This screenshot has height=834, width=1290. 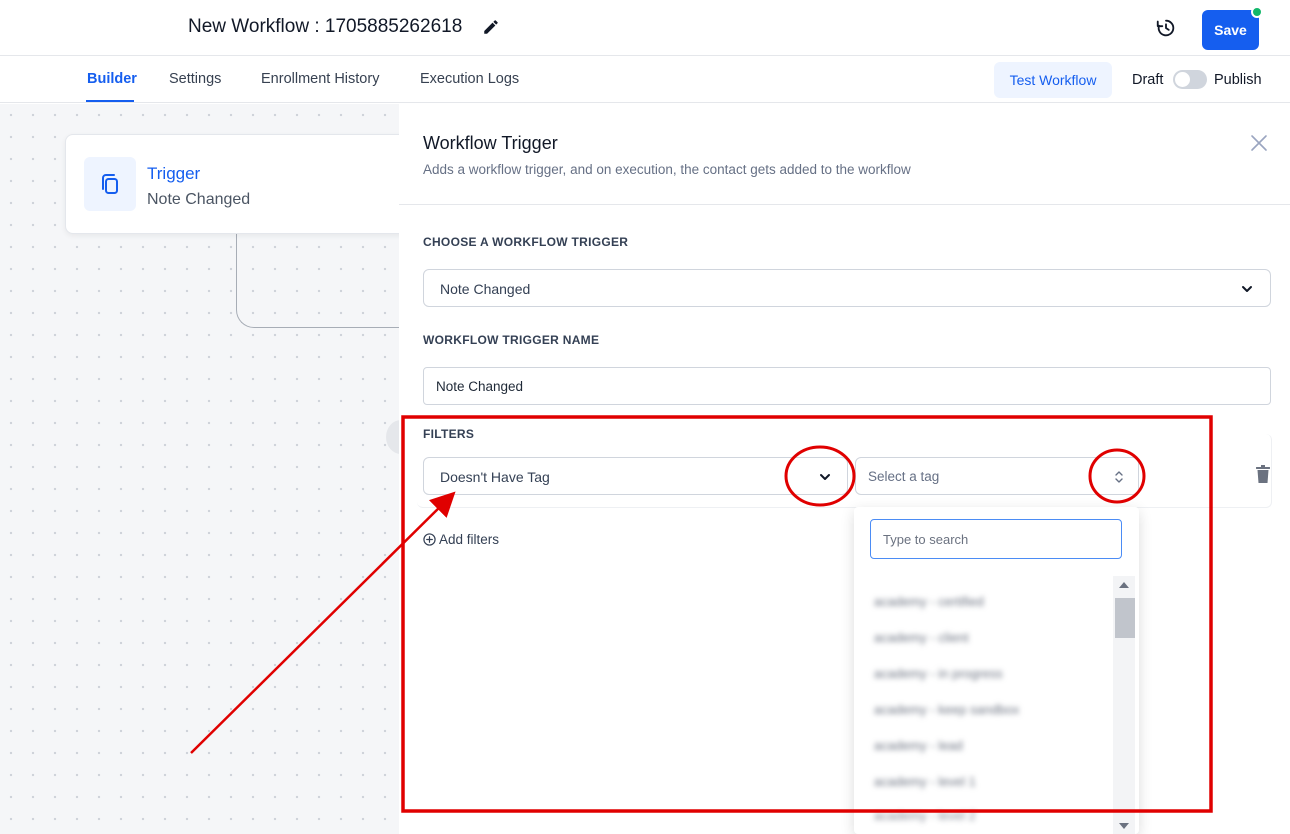 What do you see at coordinates (946, 709) in the screenshot?
I see `dropdown-option: academy - keep sandbox` at bounding box center [946, 709].